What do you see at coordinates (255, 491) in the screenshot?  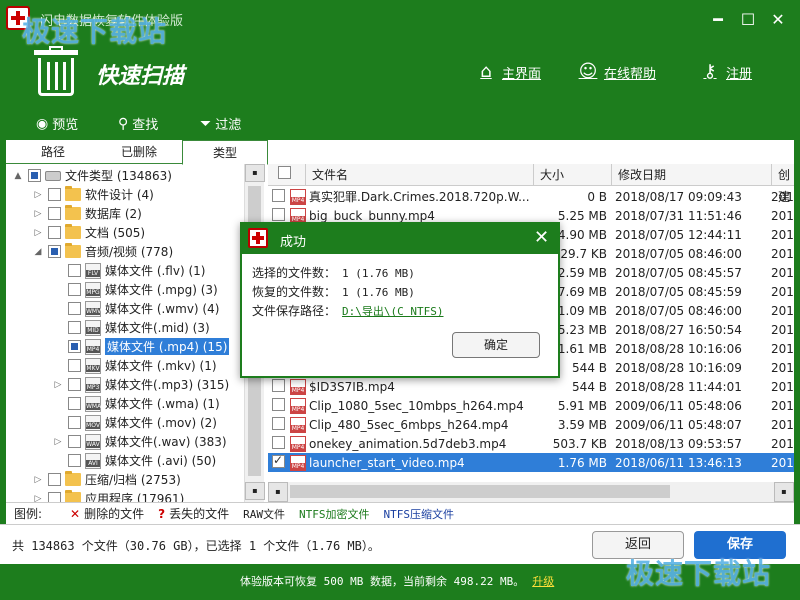 I see `scroll-down-icon: ▪` at bounding box center [255, 491].